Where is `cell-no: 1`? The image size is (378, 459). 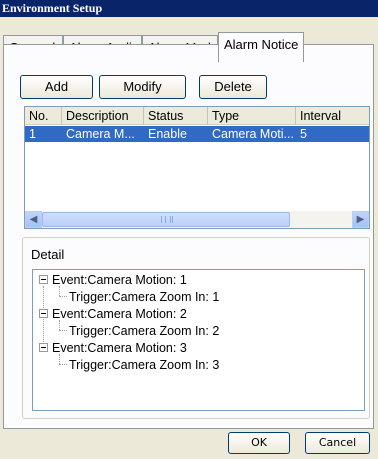 cell-no: 1 is located at coordinates (32, 134).